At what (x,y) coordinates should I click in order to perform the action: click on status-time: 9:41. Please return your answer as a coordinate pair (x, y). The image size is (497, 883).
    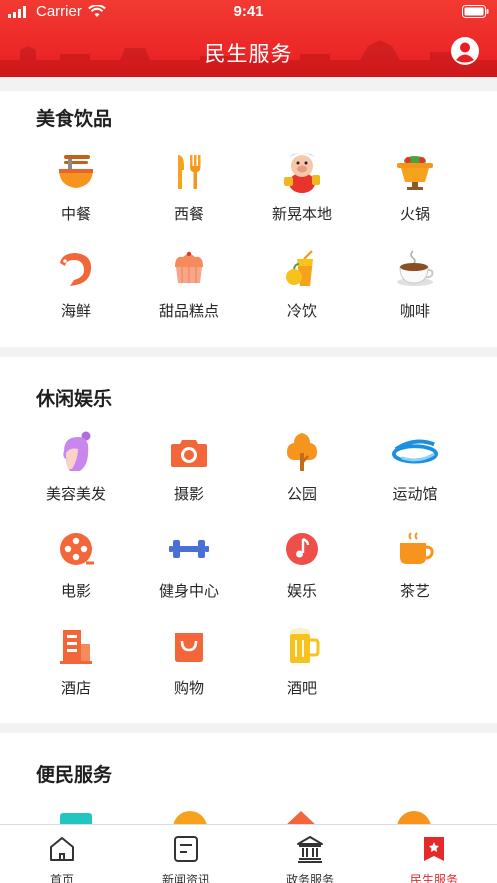
    Looking at the image, I should click on (248, 11).